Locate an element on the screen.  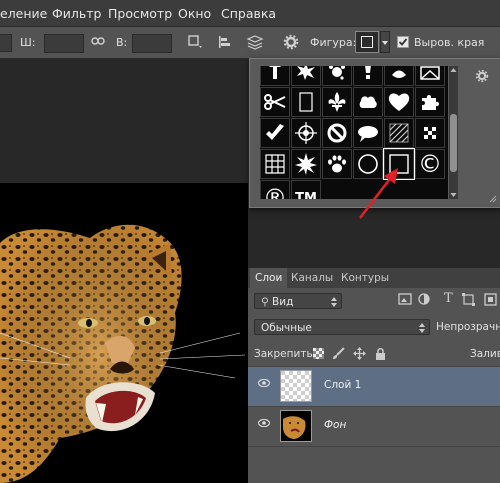
menu-window: Окно is located at coordinates (194, 13).